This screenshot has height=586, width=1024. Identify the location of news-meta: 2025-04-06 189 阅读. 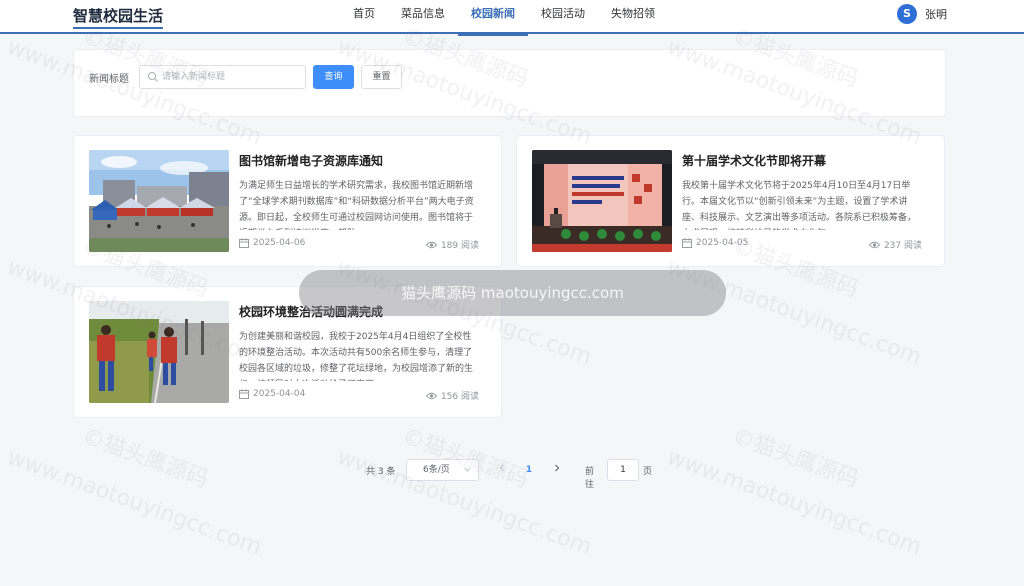
(359, 245).